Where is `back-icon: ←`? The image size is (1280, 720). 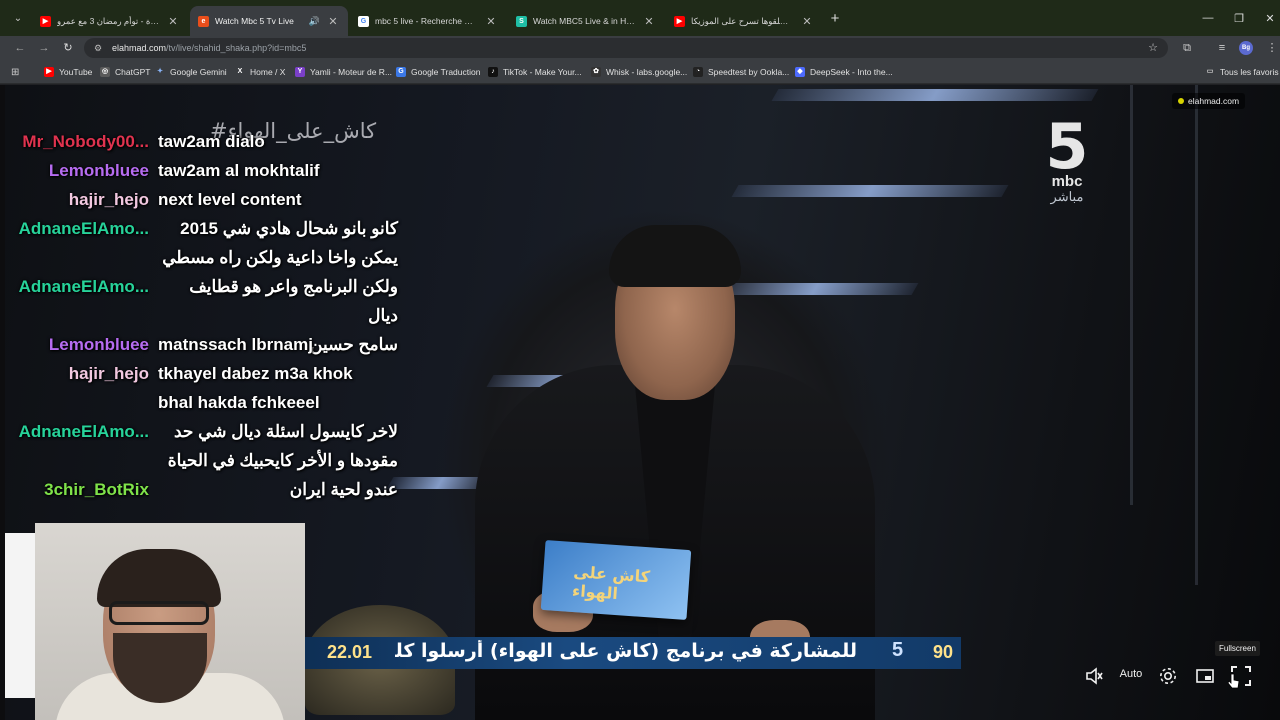
back-icon: ← is located at coordinates (20, 48).